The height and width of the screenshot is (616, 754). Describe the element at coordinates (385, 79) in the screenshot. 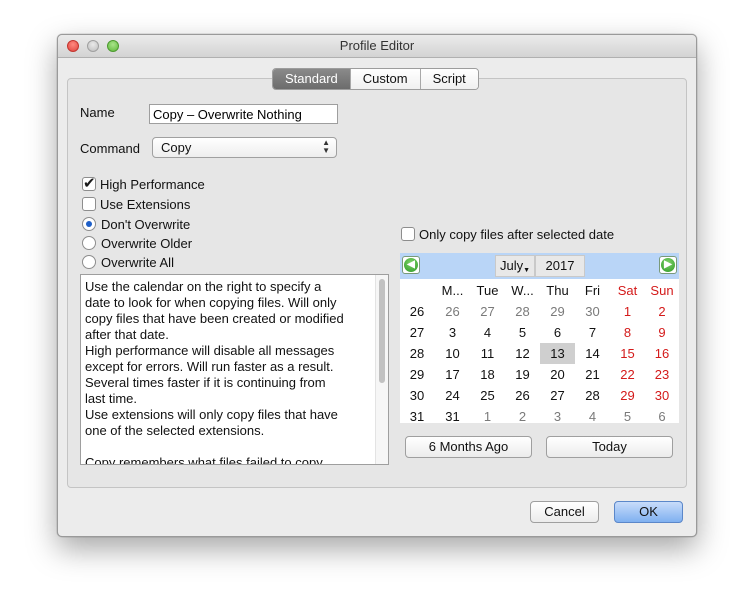

I see `tab-custom: Custom` at that location.